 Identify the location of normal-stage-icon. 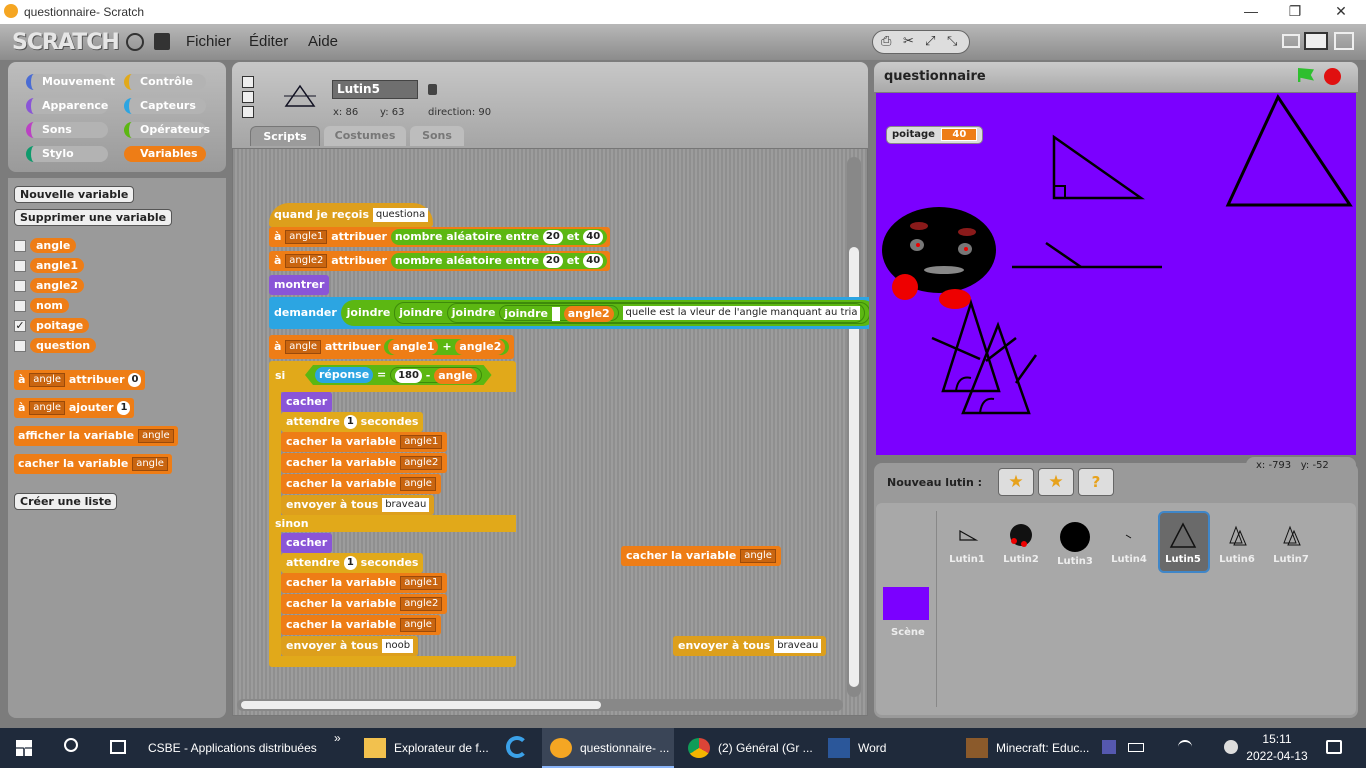
(1316, 41).